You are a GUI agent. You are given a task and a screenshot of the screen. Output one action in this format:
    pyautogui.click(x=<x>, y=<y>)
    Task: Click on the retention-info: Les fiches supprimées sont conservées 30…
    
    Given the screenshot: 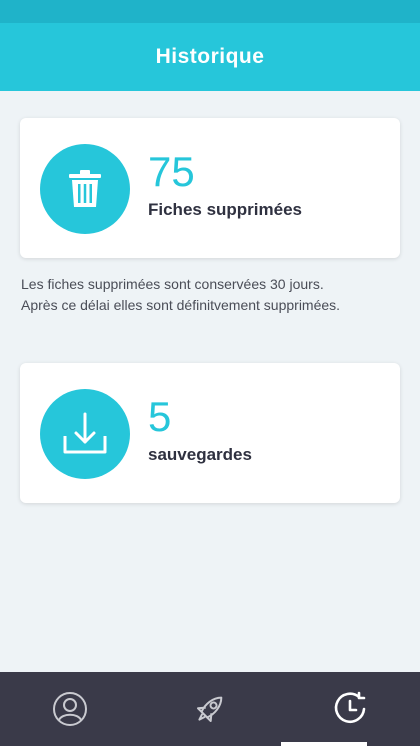 What is the action you would take?
    pyautogui.click(x=211, y=295)
    